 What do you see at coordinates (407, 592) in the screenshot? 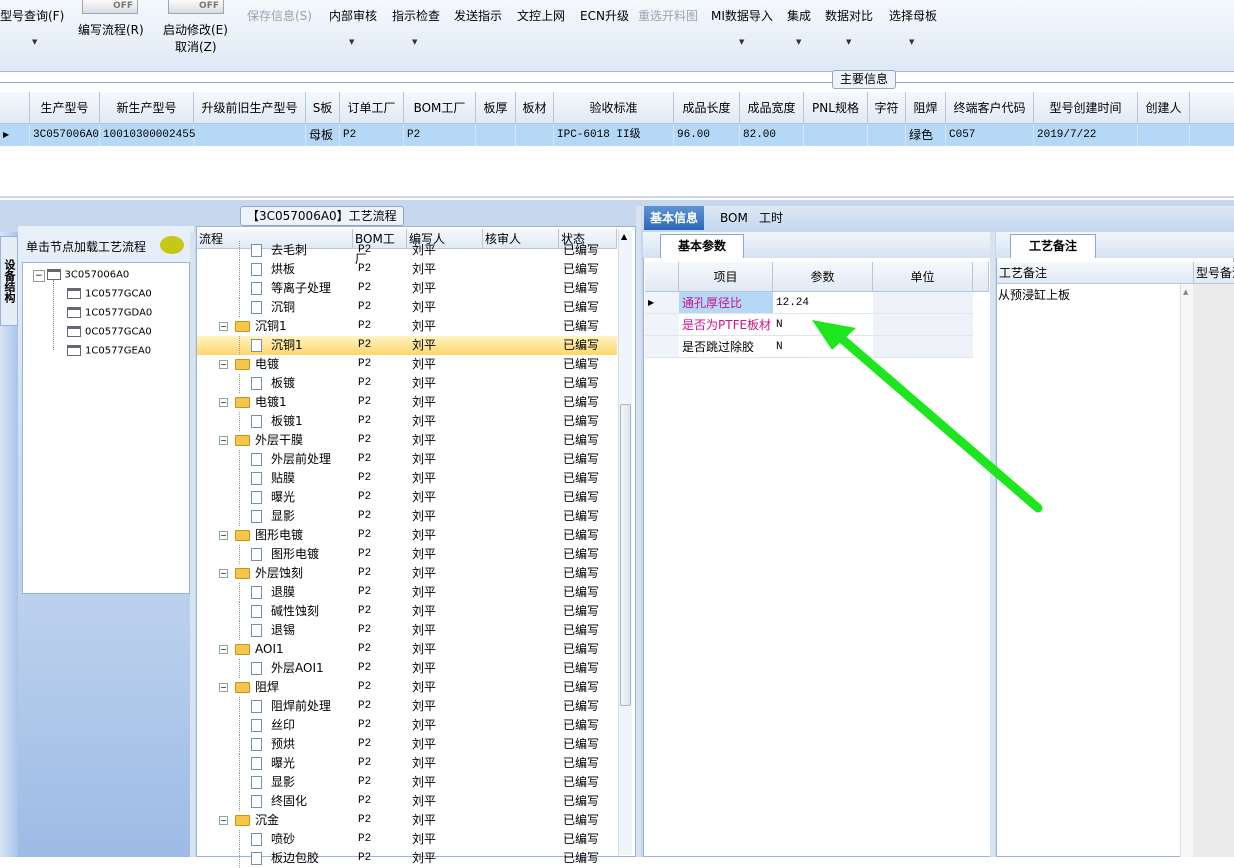
I see `table-row: 退膜 P2 刘平 已编写` at bounding box center [407, 592].